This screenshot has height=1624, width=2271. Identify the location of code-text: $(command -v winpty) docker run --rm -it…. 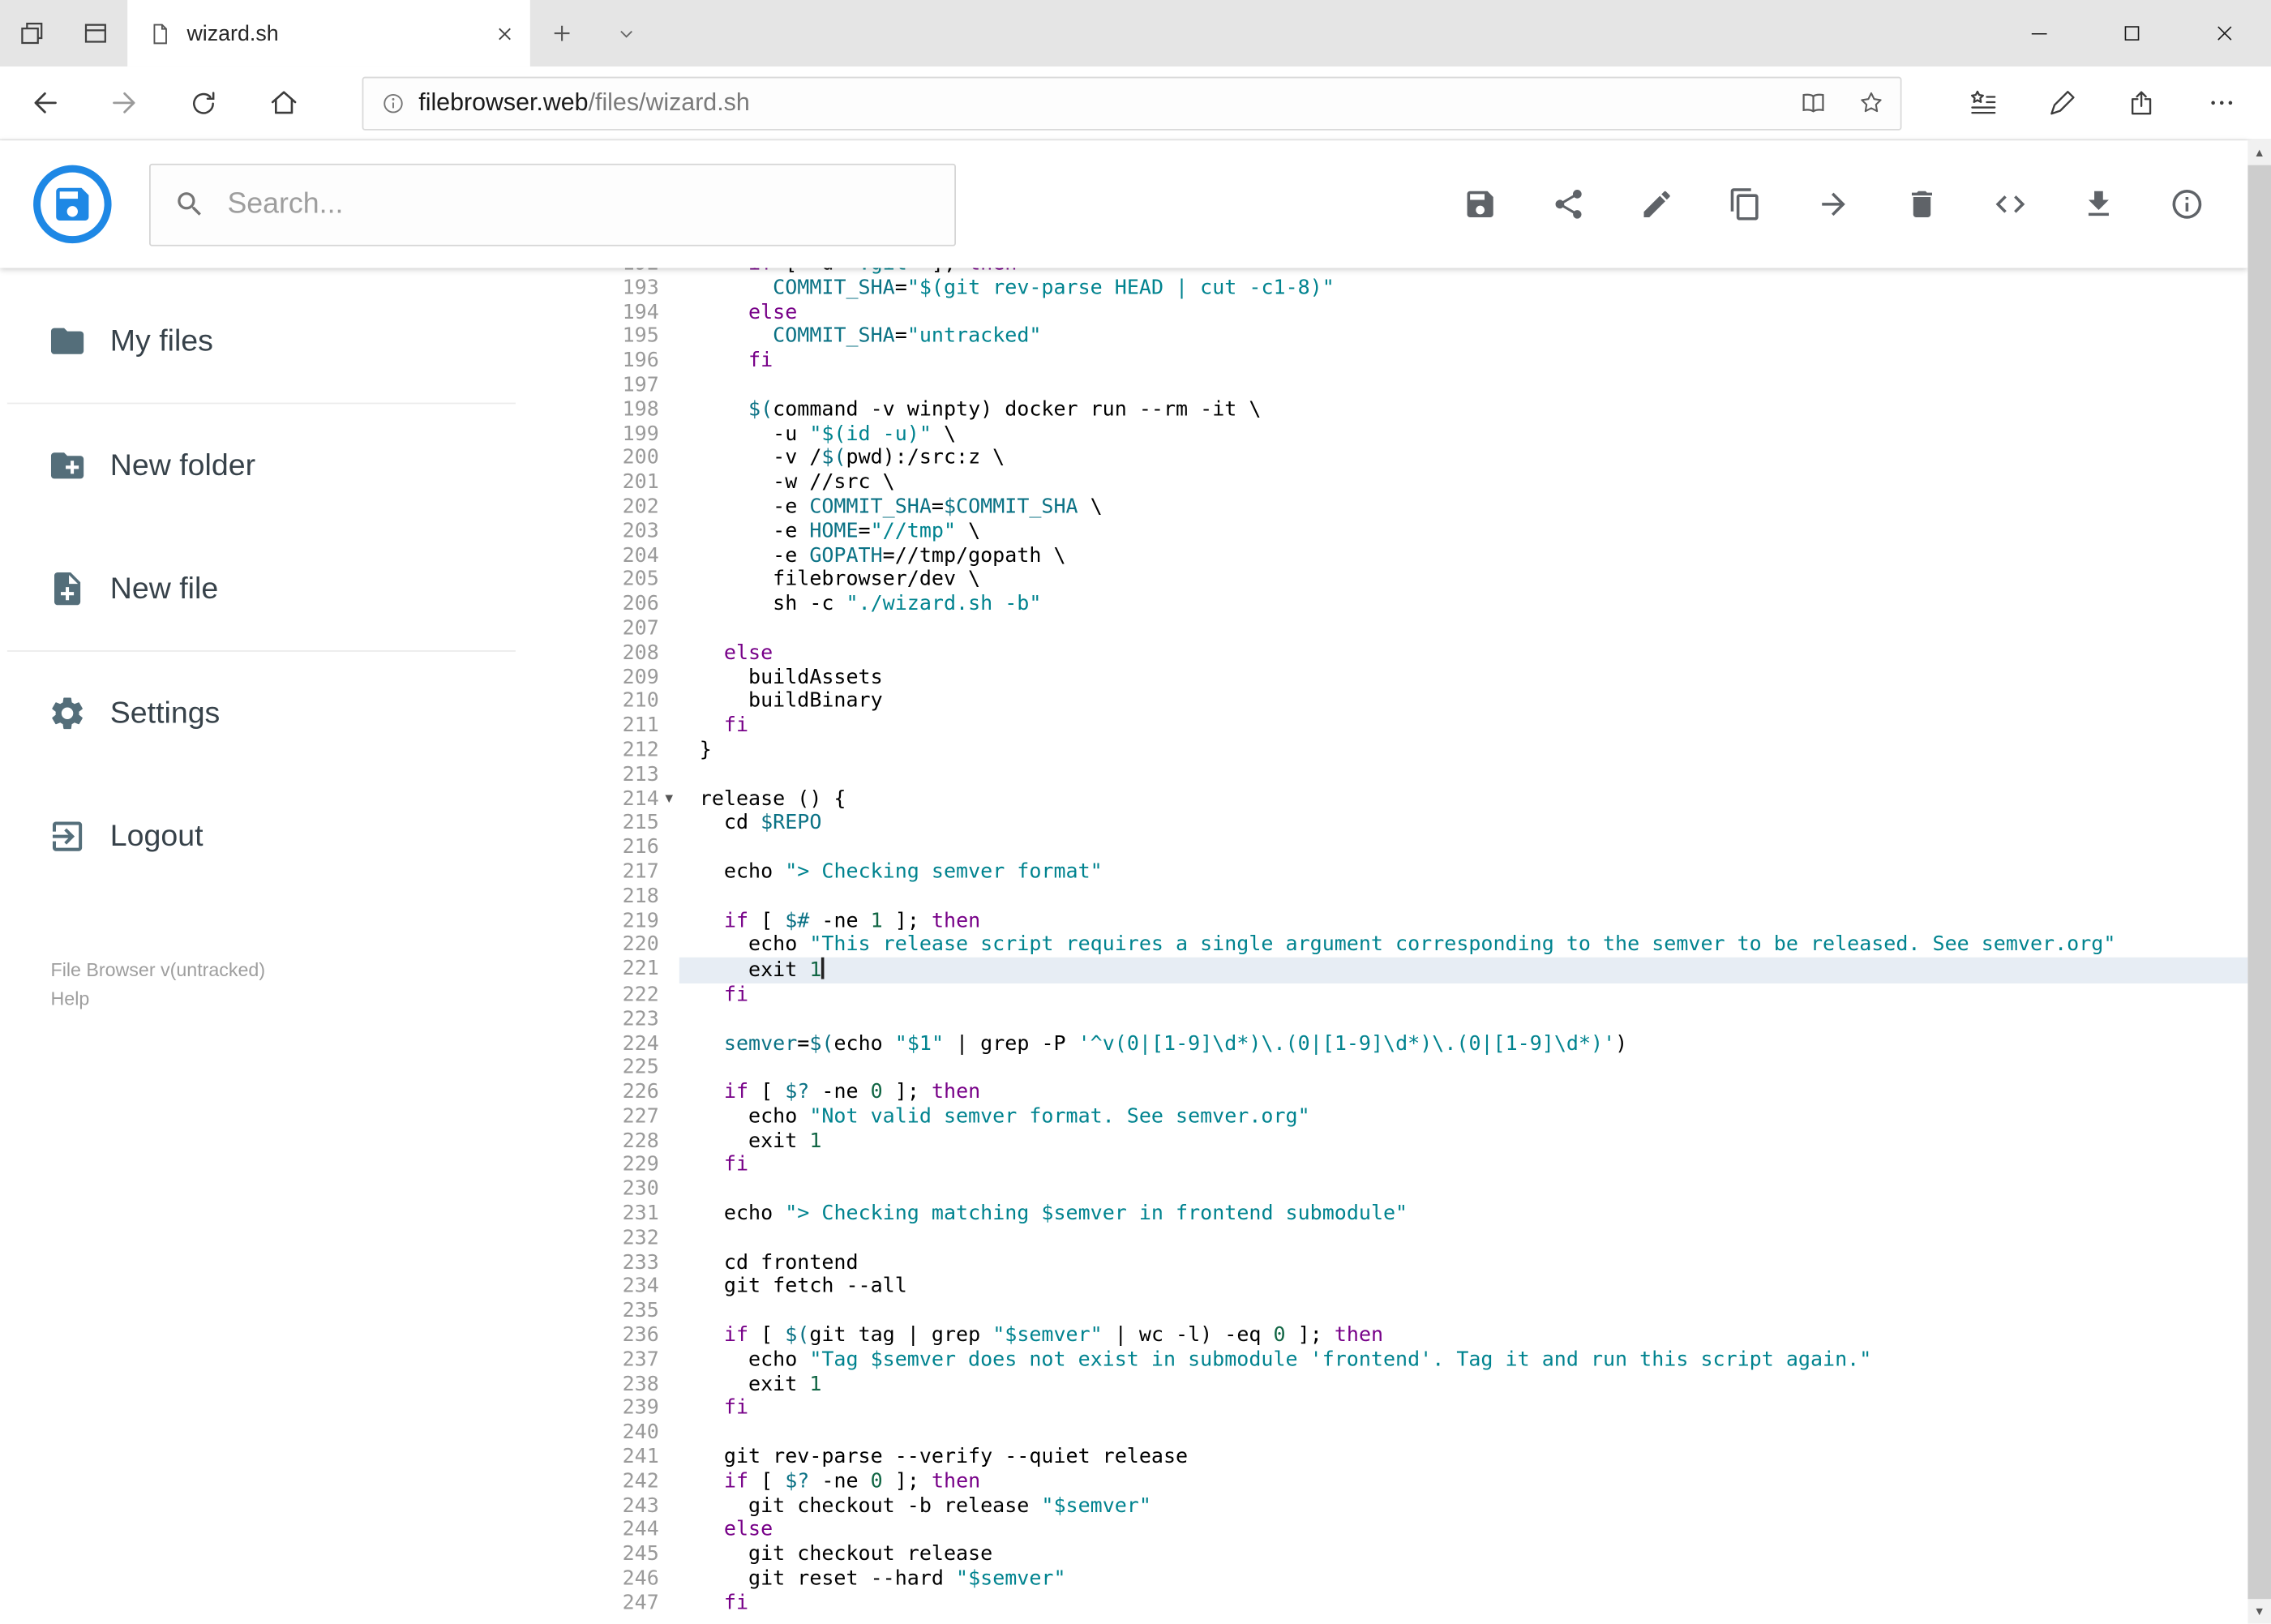
(1464, 410).